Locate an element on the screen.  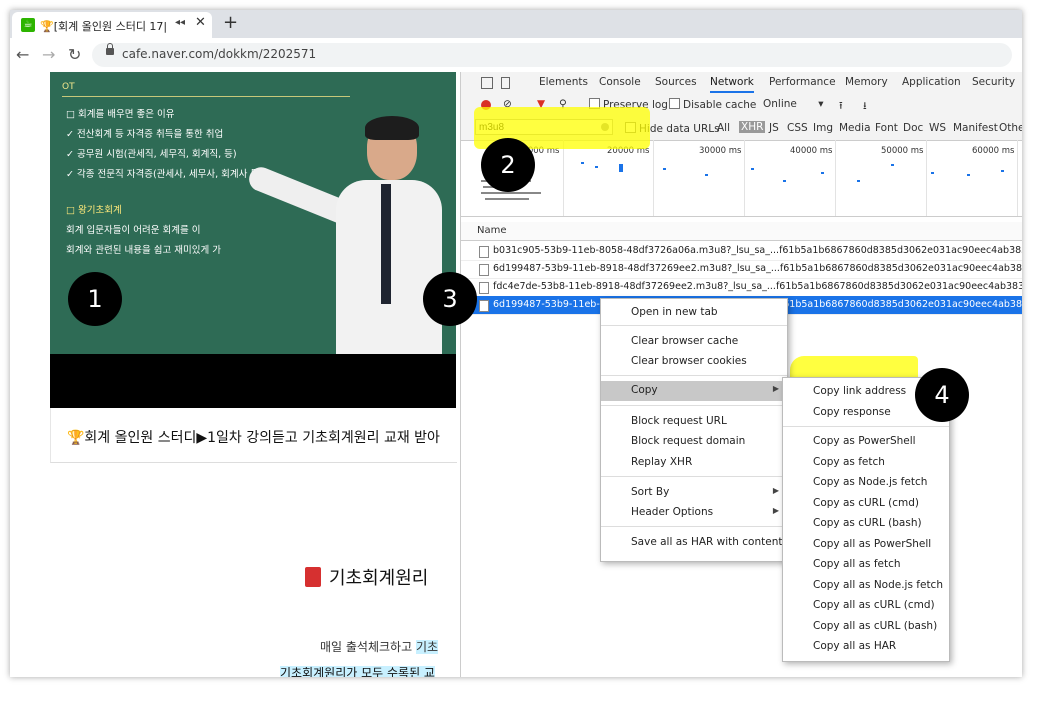
menu-item-copy-curl-bash: Copy as cURL (bash) is located at coordinates (866, 524).